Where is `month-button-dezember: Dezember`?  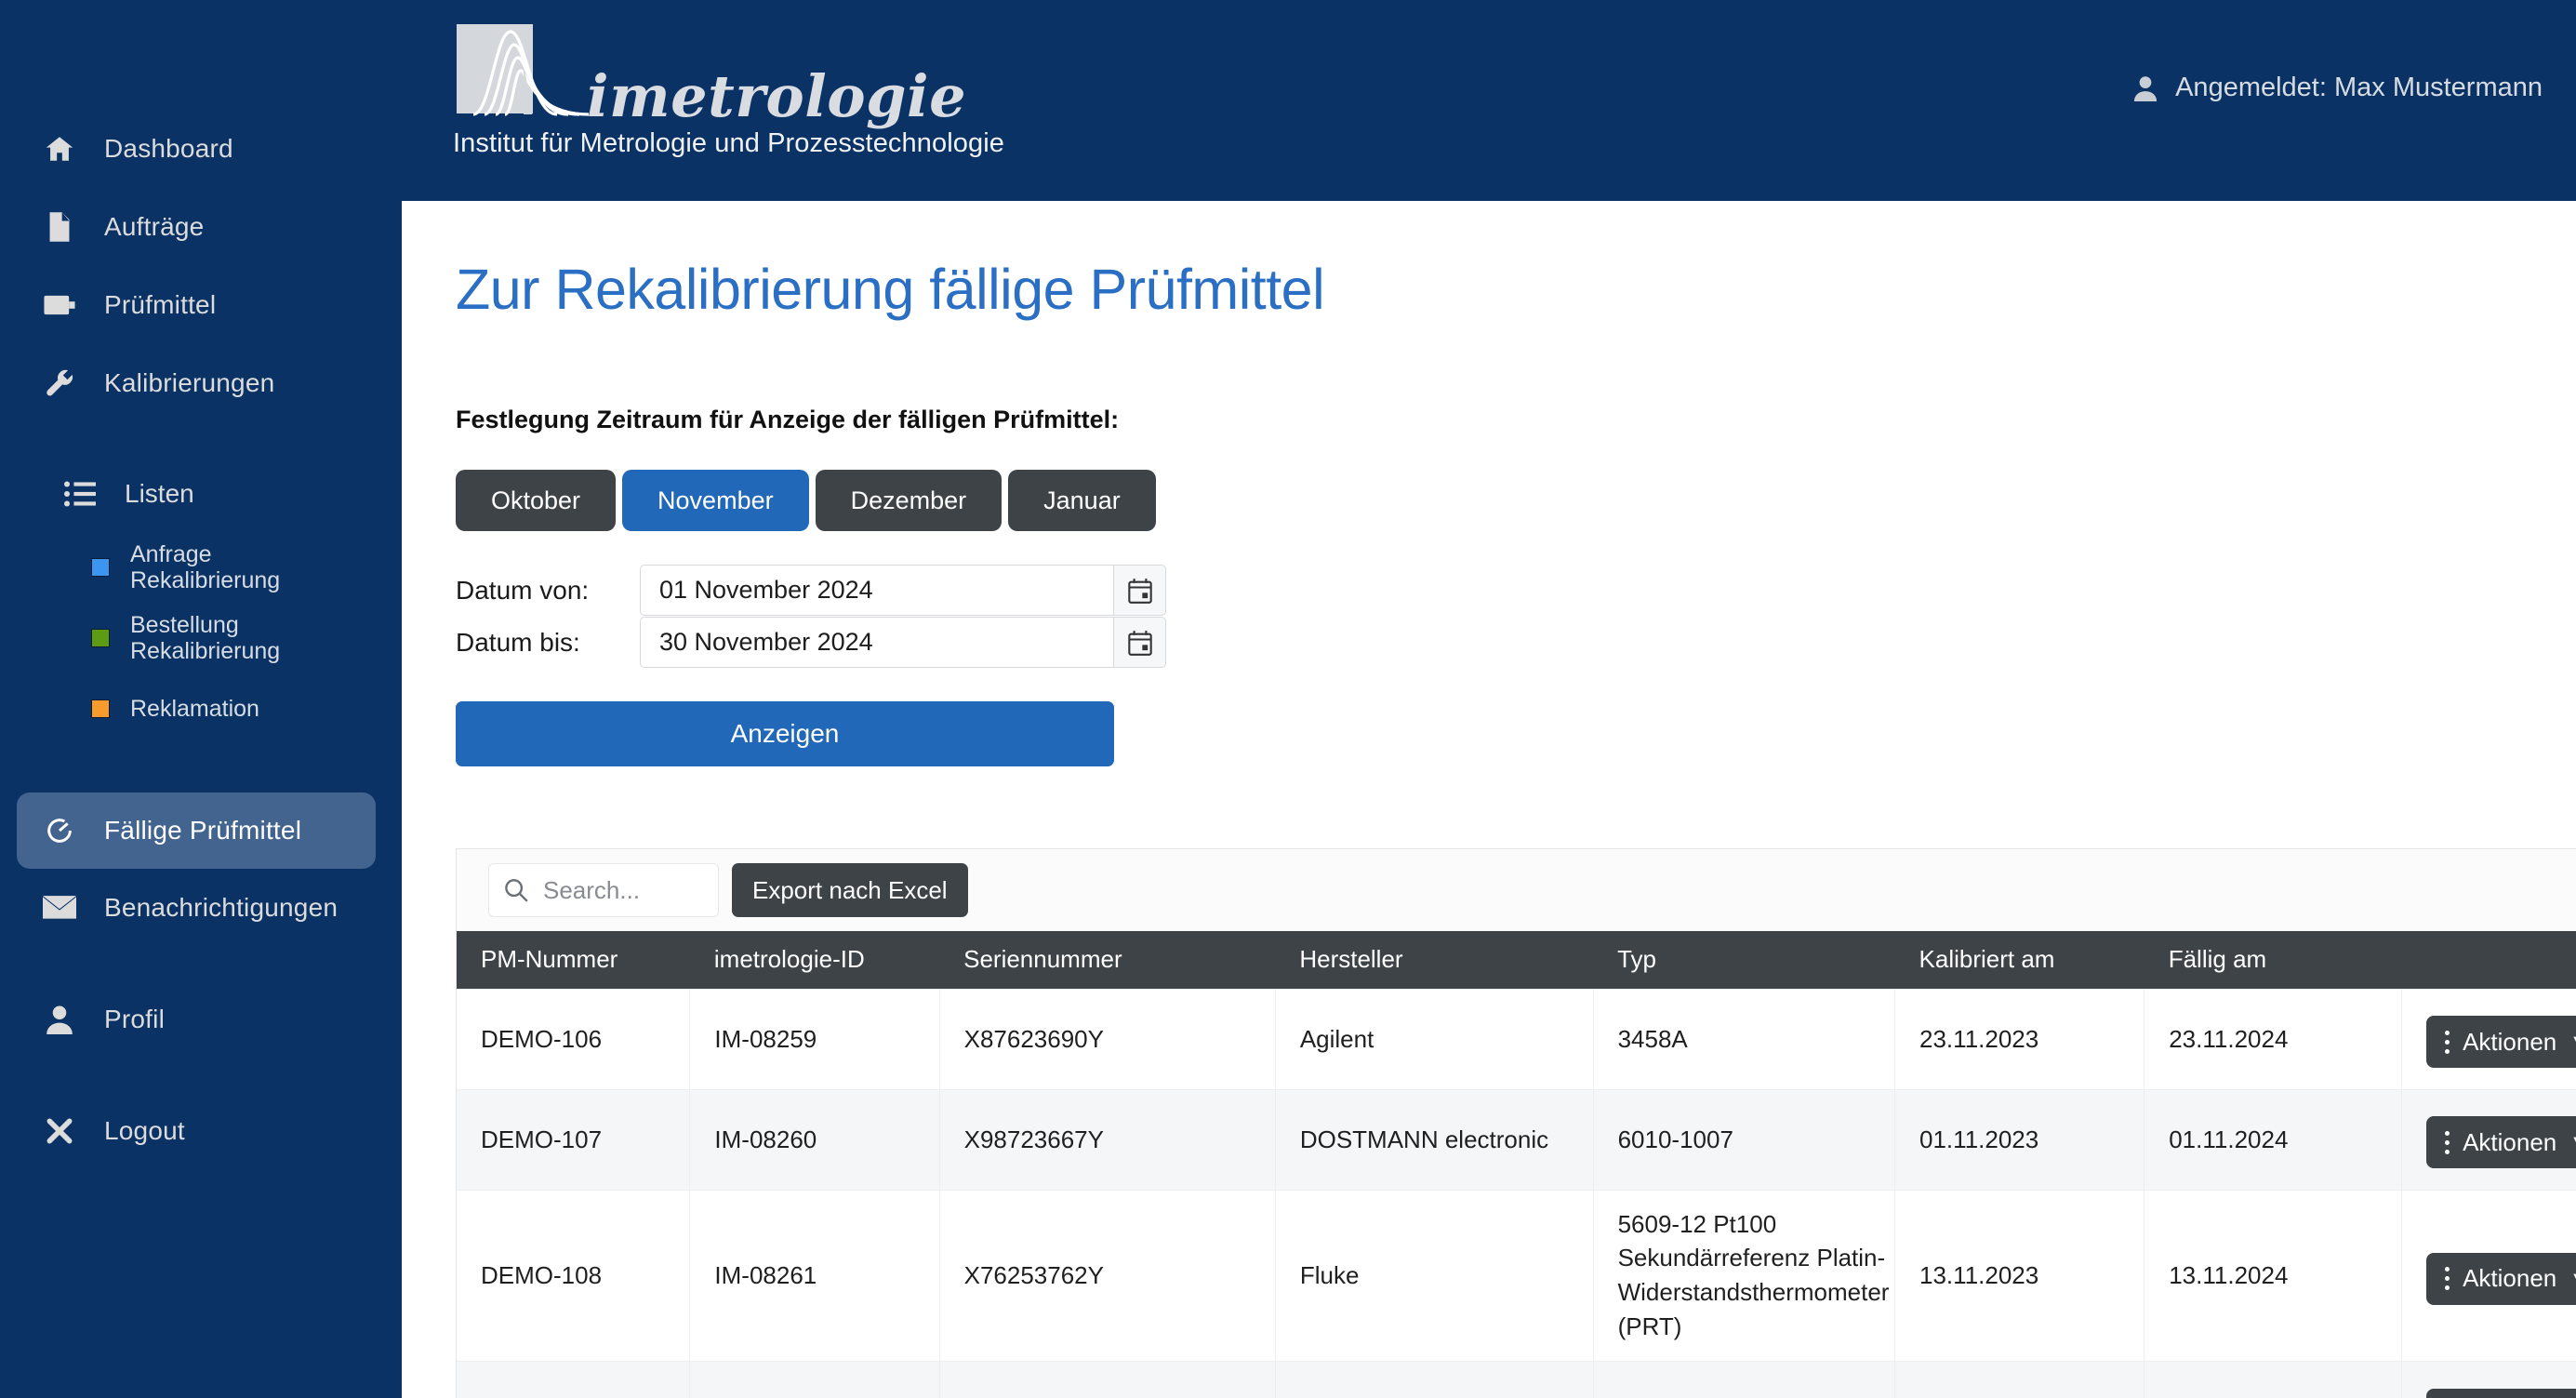
month-button-dezember: Dezember is located at coordinates (909, 501).